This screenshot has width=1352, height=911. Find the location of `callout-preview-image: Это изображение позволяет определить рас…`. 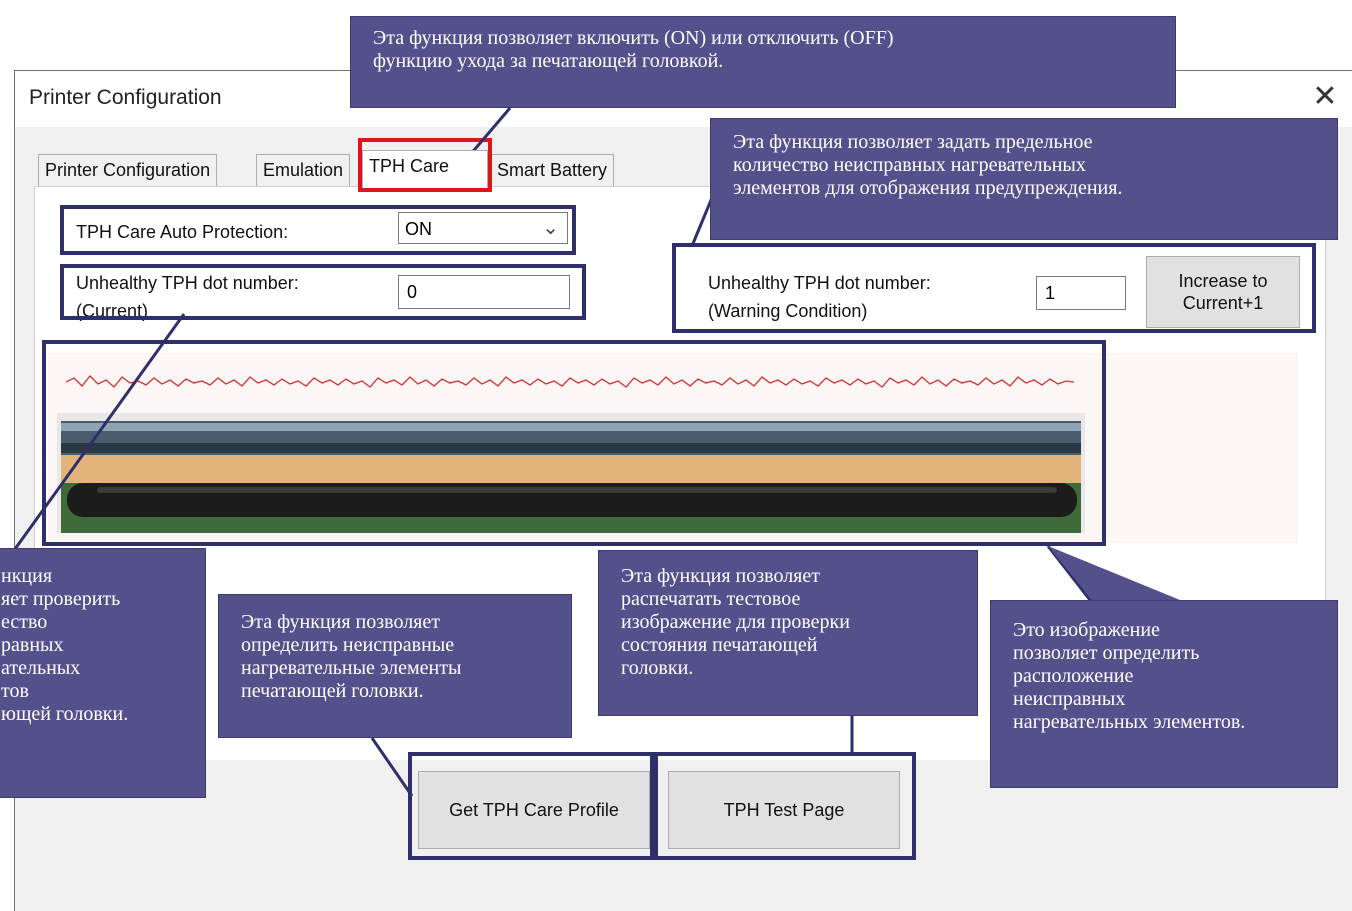

callout-preview-image: Это изображение позволяет определить рас… is located at coordinates (1164, 694).